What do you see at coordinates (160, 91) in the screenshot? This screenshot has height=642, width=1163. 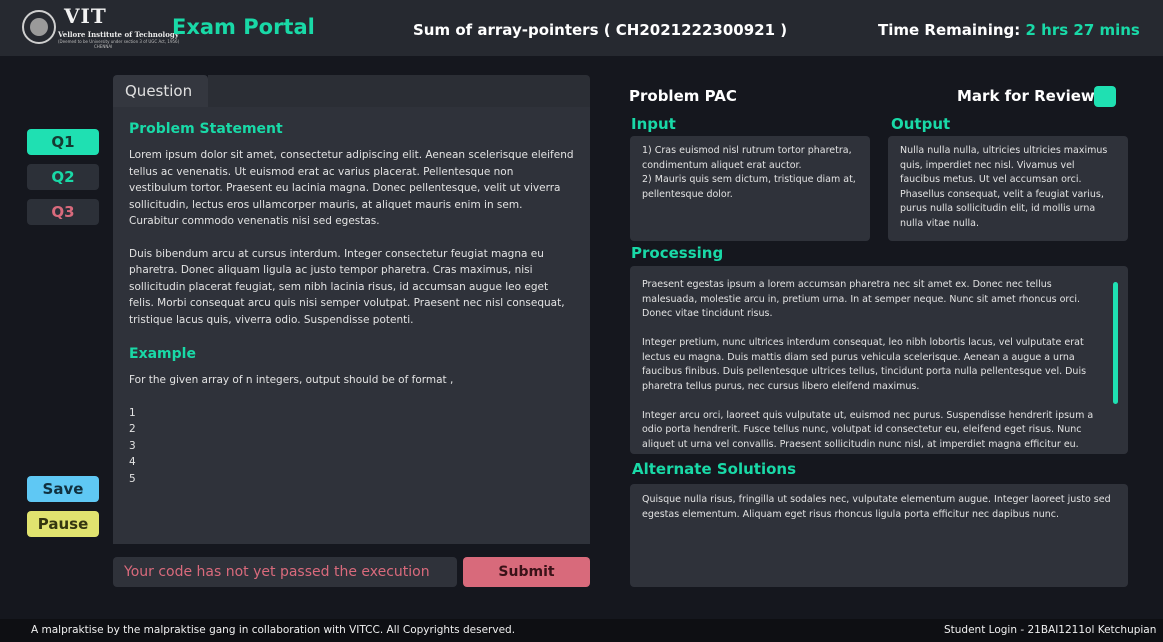 I see `tab-question: Question` at bounding box center [160, 91].